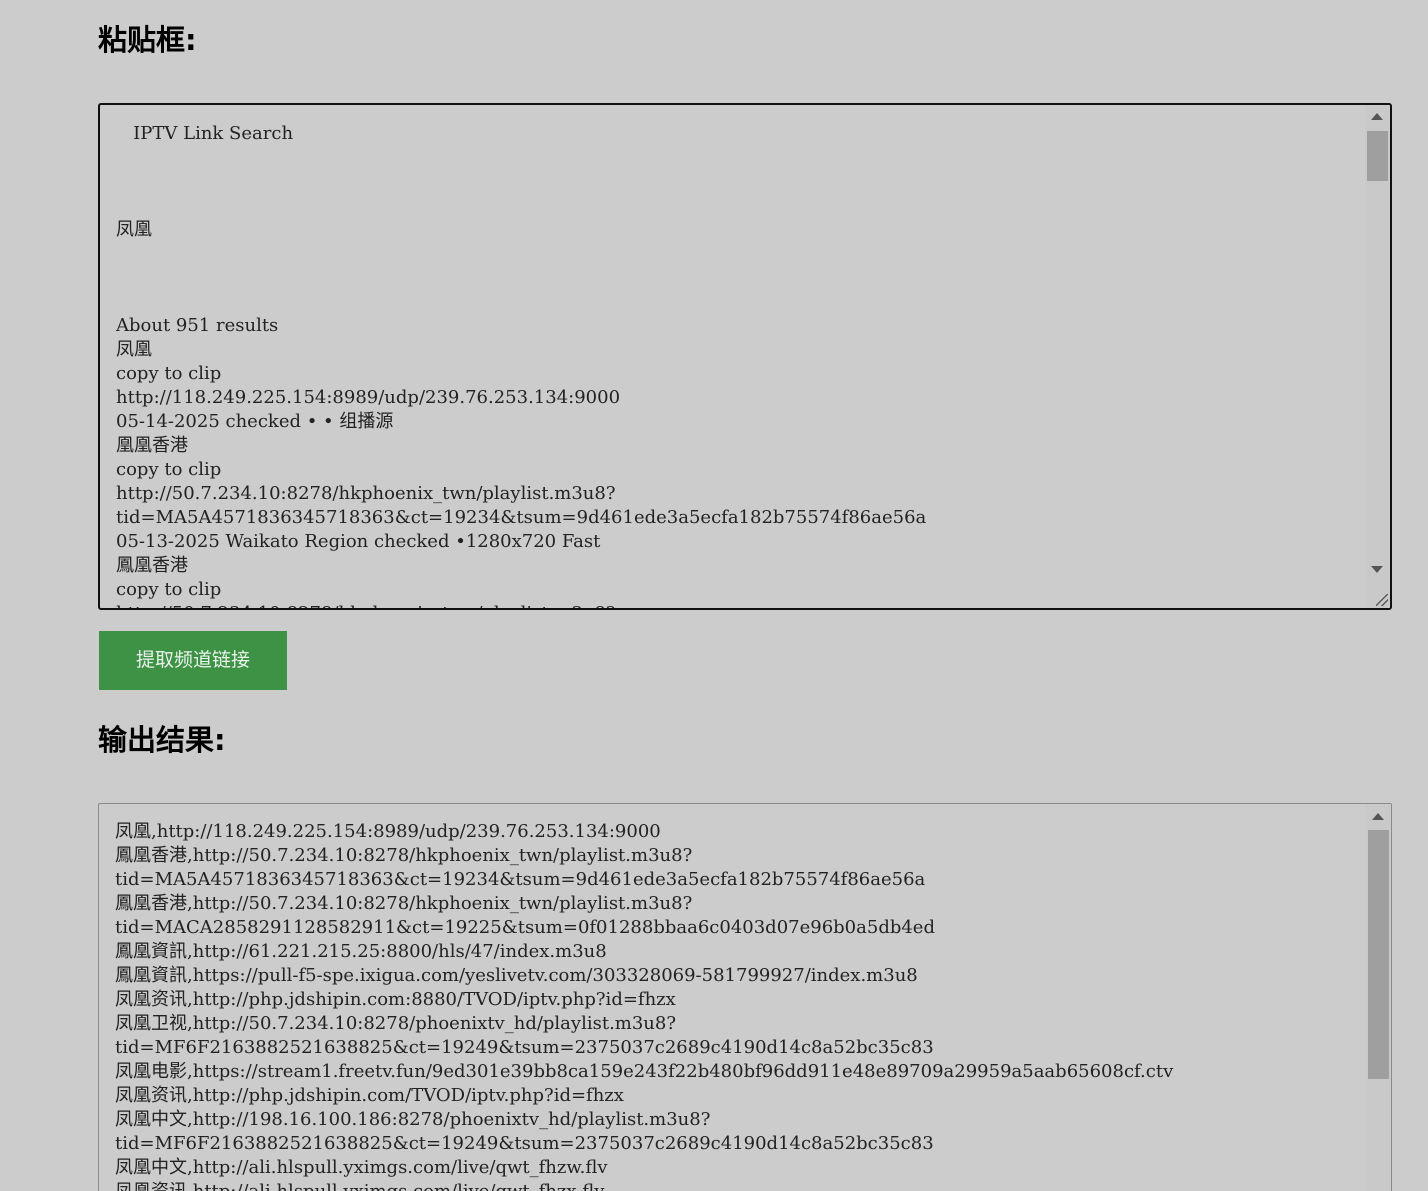  Describe the element at coordinates (1377, 569) in the screenshot. I see `scroll-down-arrow-icon` at that location.